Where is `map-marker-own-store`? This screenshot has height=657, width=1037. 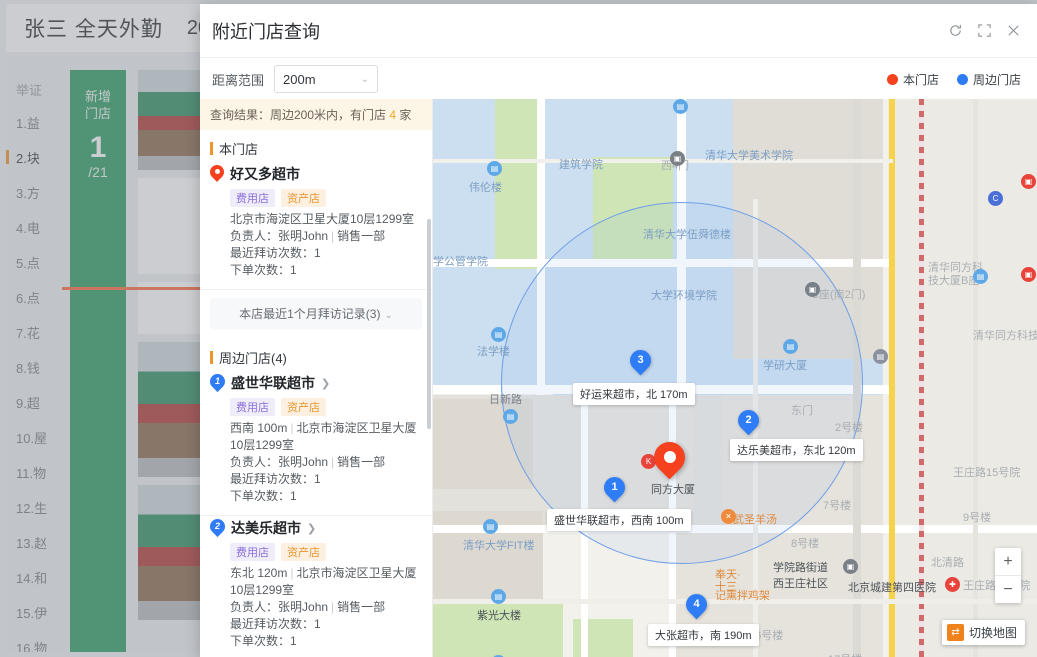
map-marker-own-store is located at coordinates (669, 462).